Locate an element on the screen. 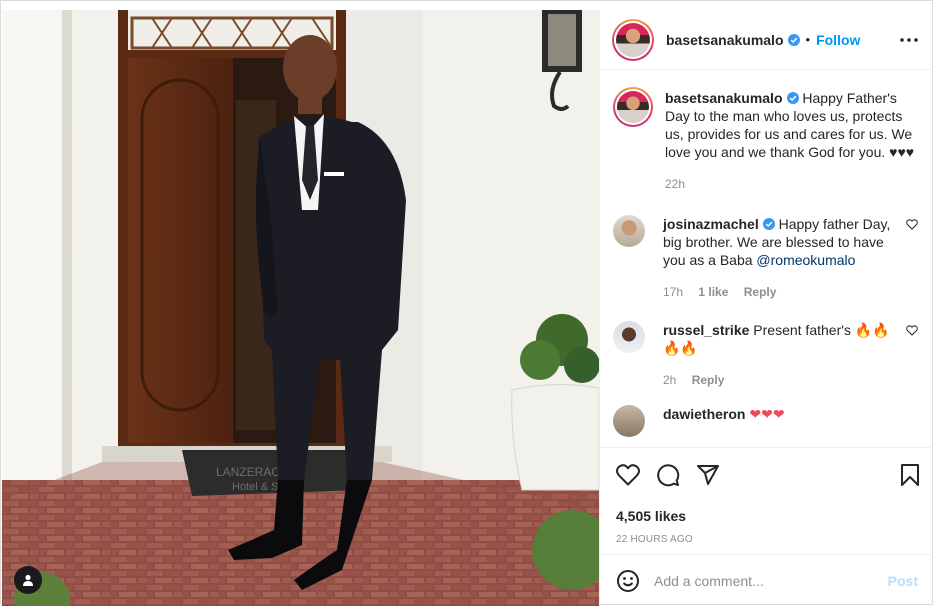 Image resolution: width=933 pixels, height=606 pixels. post-actions: 4,505 likes 22 HOURS AGO is located at coordinates (766, 496).